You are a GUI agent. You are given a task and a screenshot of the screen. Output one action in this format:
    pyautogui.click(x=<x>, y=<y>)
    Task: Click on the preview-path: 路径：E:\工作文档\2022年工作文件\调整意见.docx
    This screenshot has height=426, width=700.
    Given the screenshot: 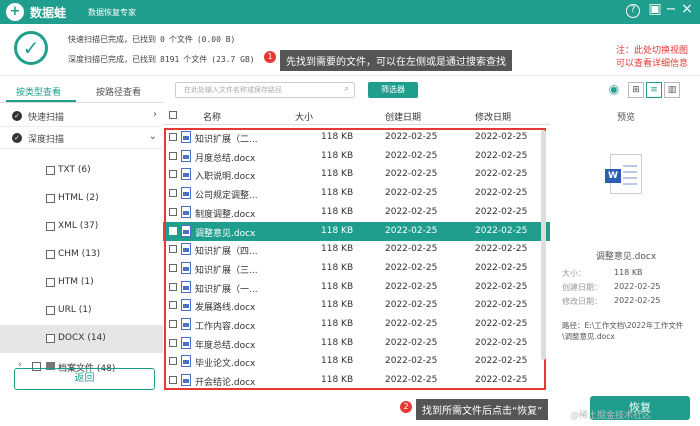 What is the action you would take?
    pyautogui.click(x=623, y=331)
    